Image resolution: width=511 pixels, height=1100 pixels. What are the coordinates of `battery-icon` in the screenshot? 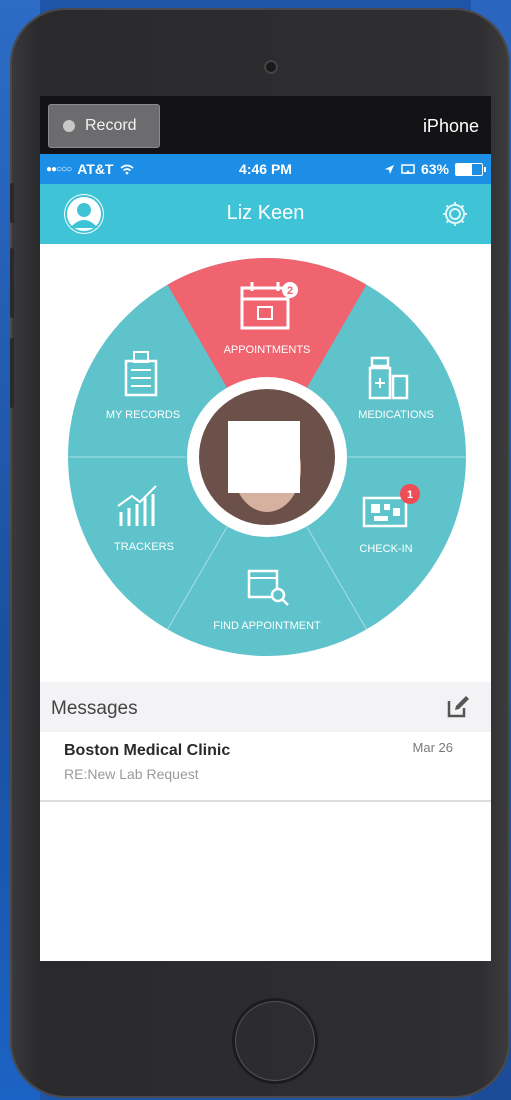 It's located at (470, 169).